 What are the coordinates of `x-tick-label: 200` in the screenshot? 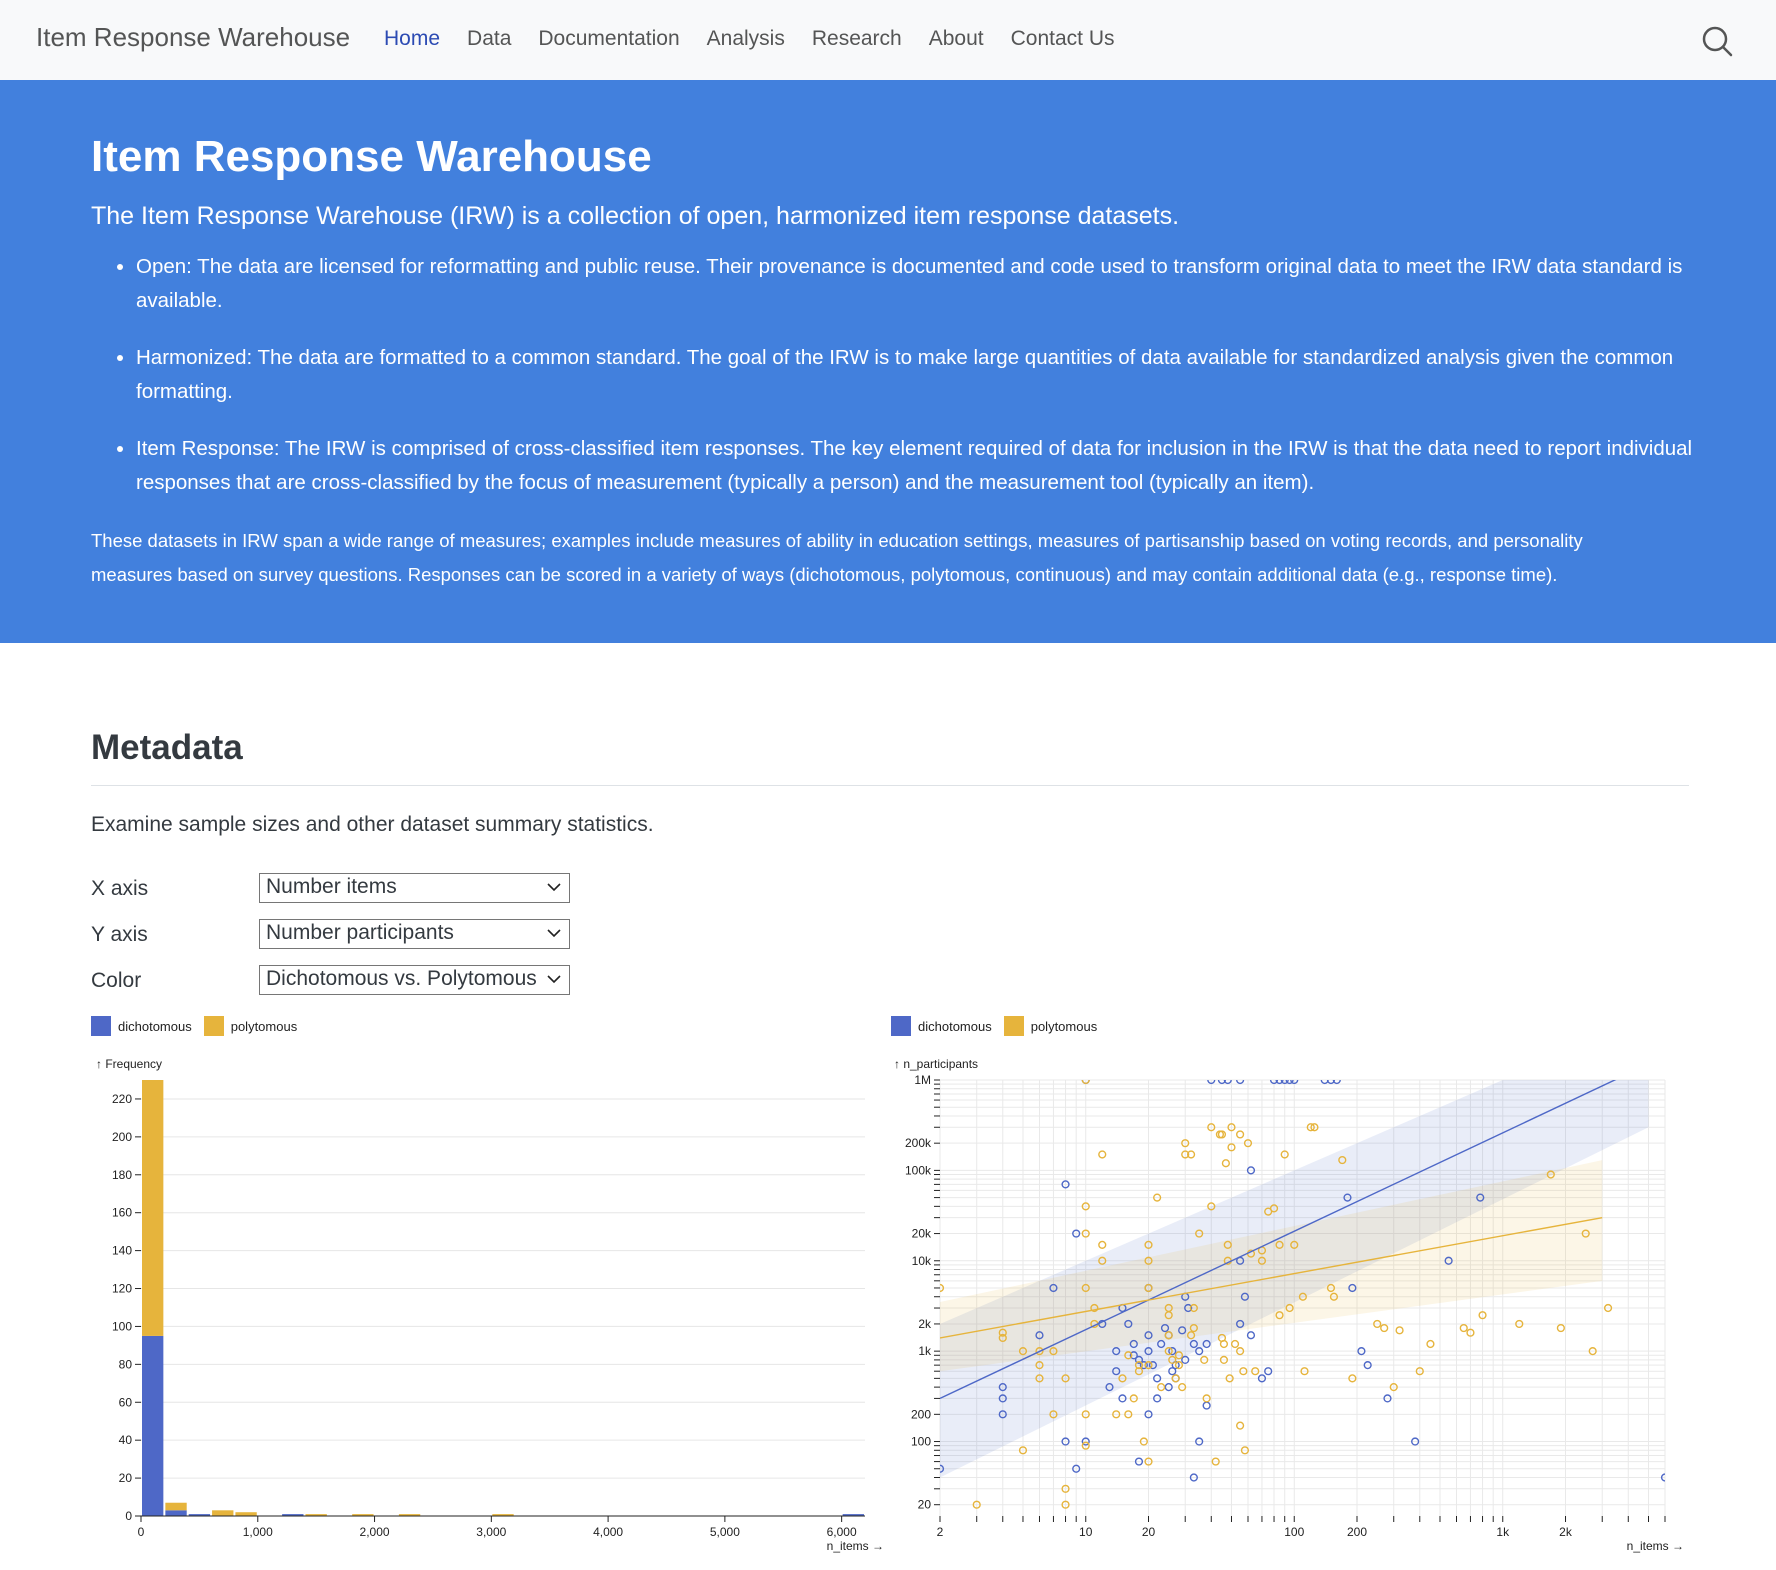 It's located at (1357, 1532).